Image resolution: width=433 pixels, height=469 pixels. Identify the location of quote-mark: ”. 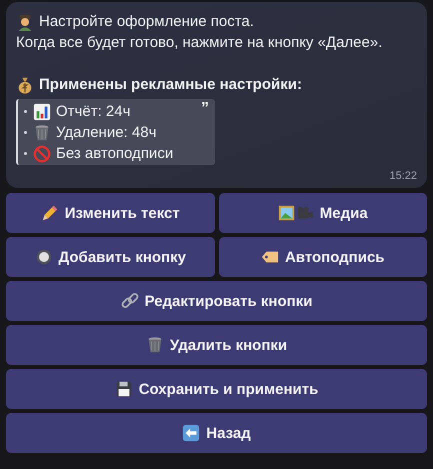
(205, 110).